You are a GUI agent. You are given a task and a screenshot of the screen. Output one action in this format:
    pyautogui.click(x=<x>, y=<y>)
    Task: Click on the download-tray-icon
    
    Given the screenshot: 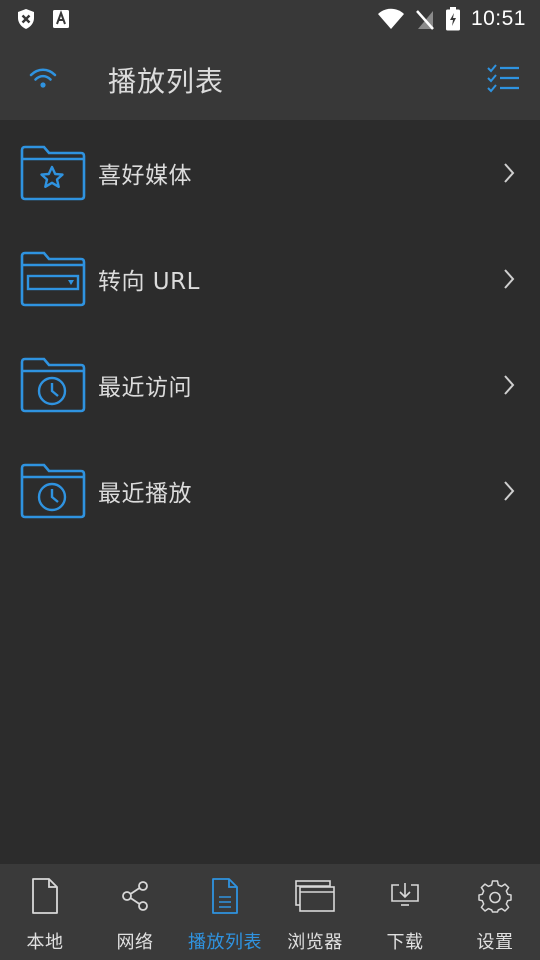 What is the action you would take?
    pyautogui.click(x=405, y=894)
    